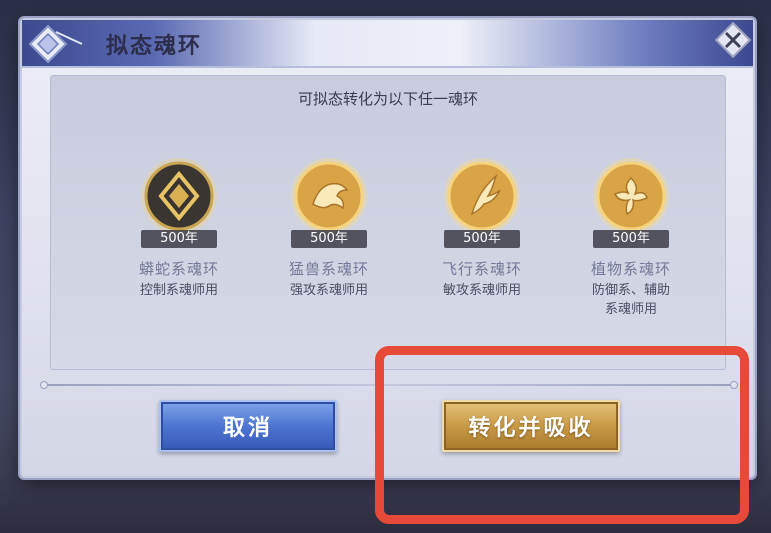 The height and width of the screenshot is (533, 771). Describe the element at coordinates (328, 269) in the screenshot. I see `ring-name: 猛兽系魂环` at that location.